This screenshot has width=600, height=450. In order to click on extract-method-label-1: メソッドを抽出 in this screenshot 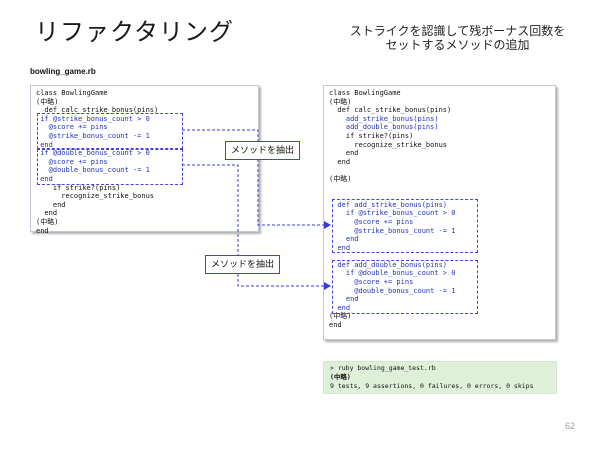, I will do `click(263, 150)`.